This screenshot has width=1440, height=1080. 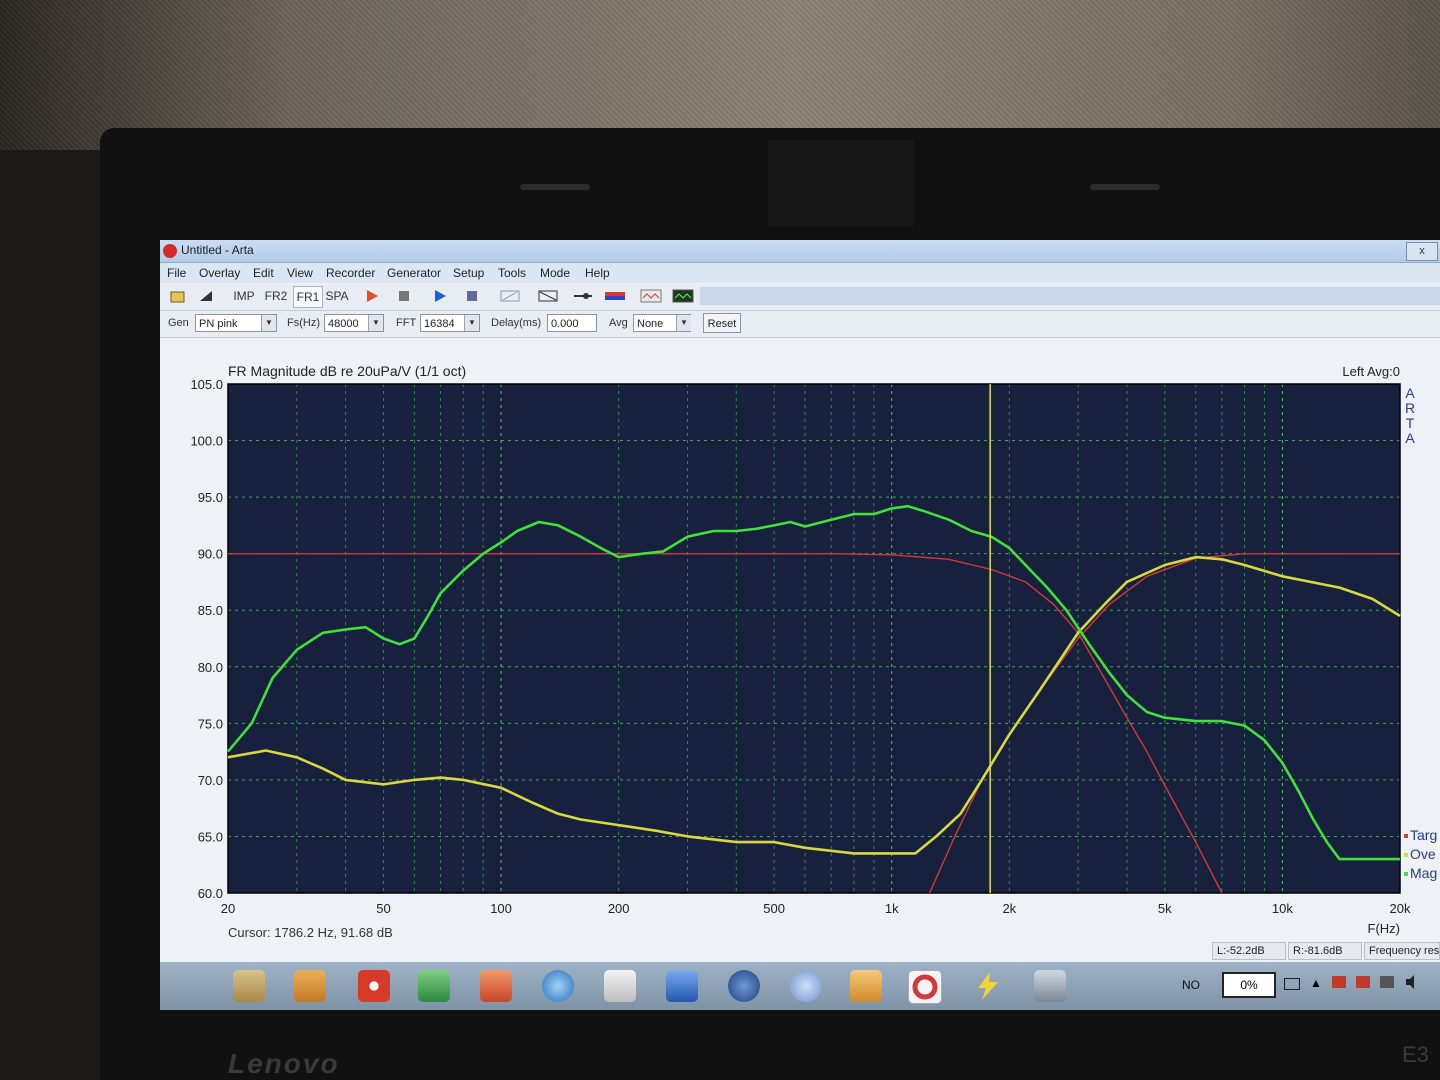 I want to click on arta-brand-letter: A, so click(x=1410, y=393).